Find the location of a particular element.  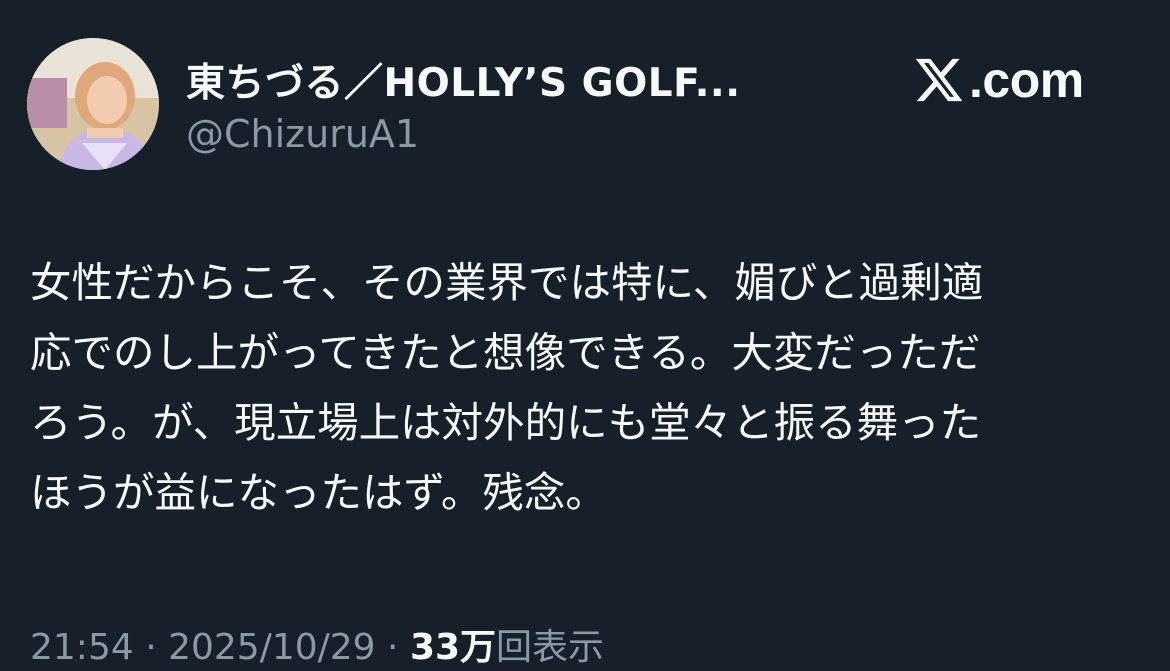

post-text-line: 女性だからこそ、その業界では特に、媚びと過剰適 is located at coordinates (507, 282).